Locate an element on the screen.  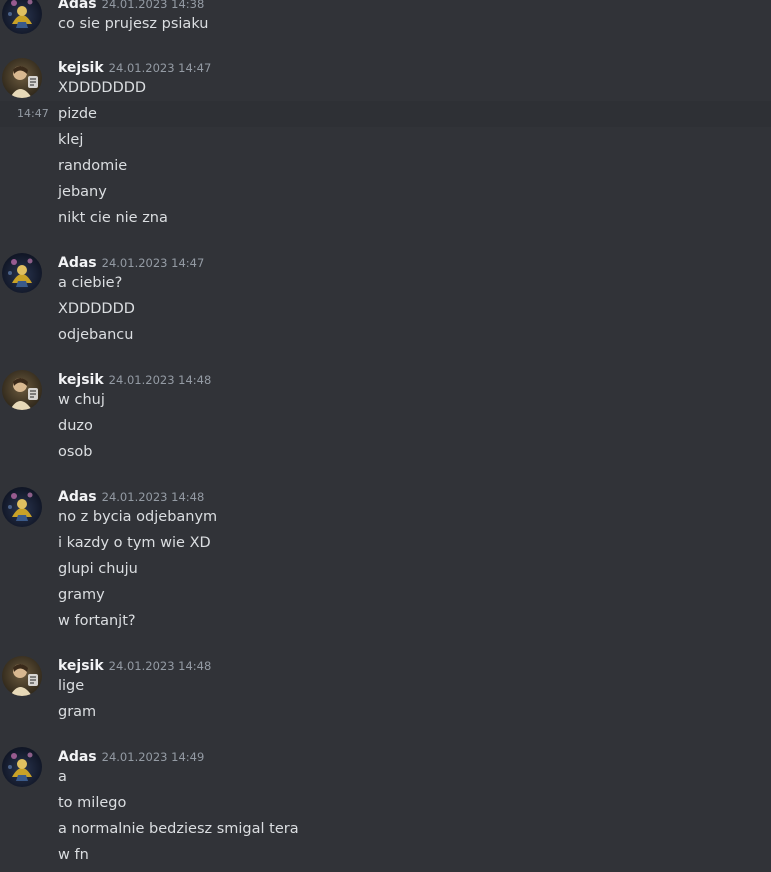
message-header: Adas 24.01.2023 14:48 is located at coordinates (131, 496).